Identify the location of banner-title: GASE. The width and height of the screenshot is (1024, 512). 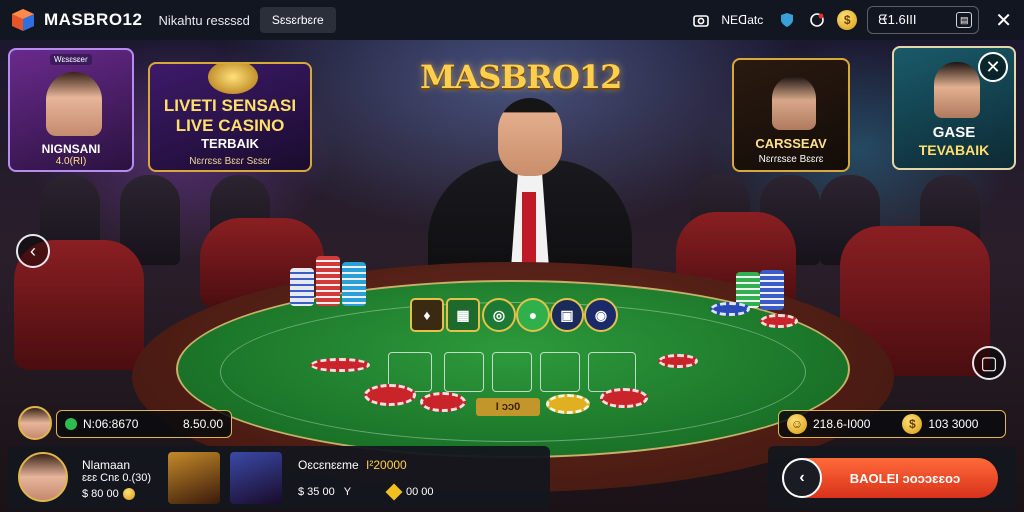
(954, 132).